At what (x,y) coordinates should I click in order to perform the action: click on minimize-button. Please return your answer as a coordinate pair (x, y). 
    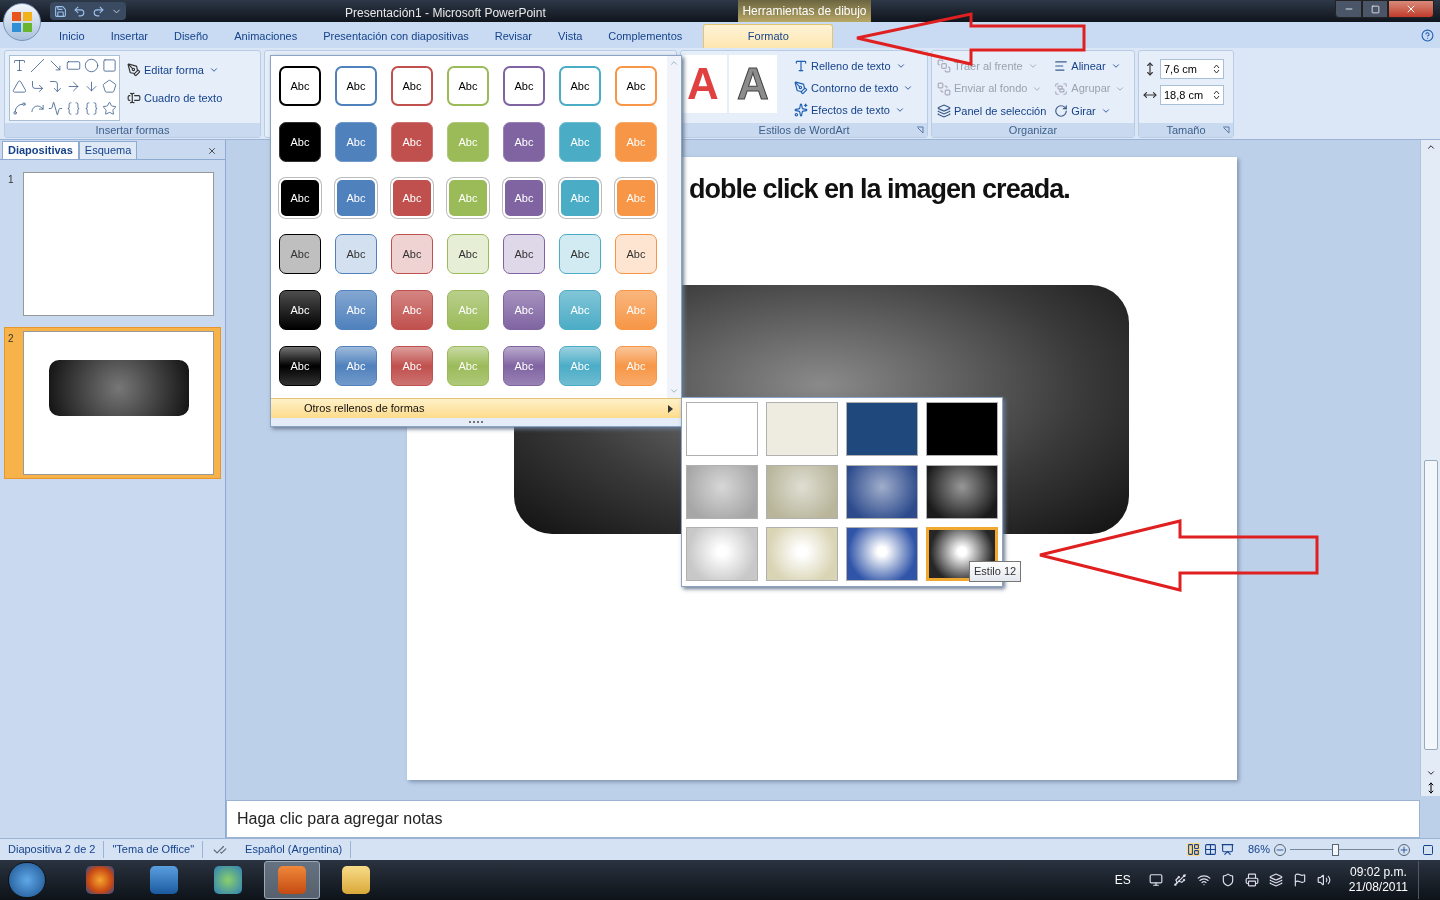
    Looking at the image, I should click on (1348, 9).